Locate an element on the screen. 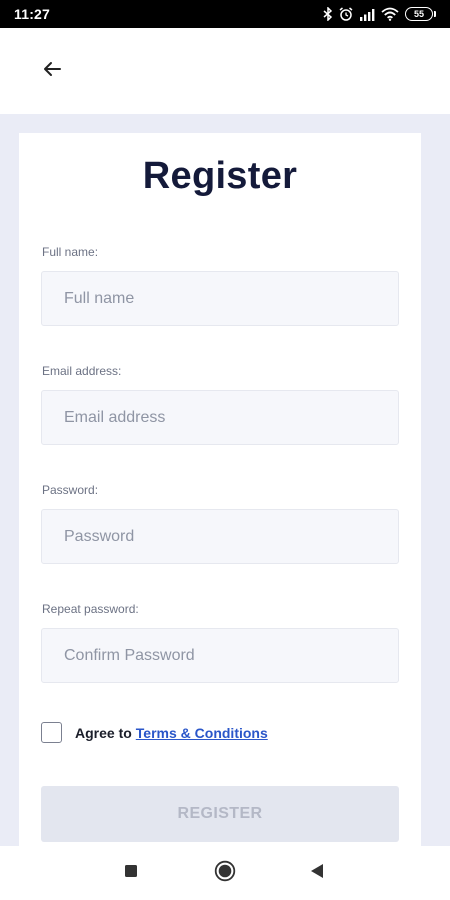 This screenshot has width=450, height=900. app-header is located at coordinates (225, 71).